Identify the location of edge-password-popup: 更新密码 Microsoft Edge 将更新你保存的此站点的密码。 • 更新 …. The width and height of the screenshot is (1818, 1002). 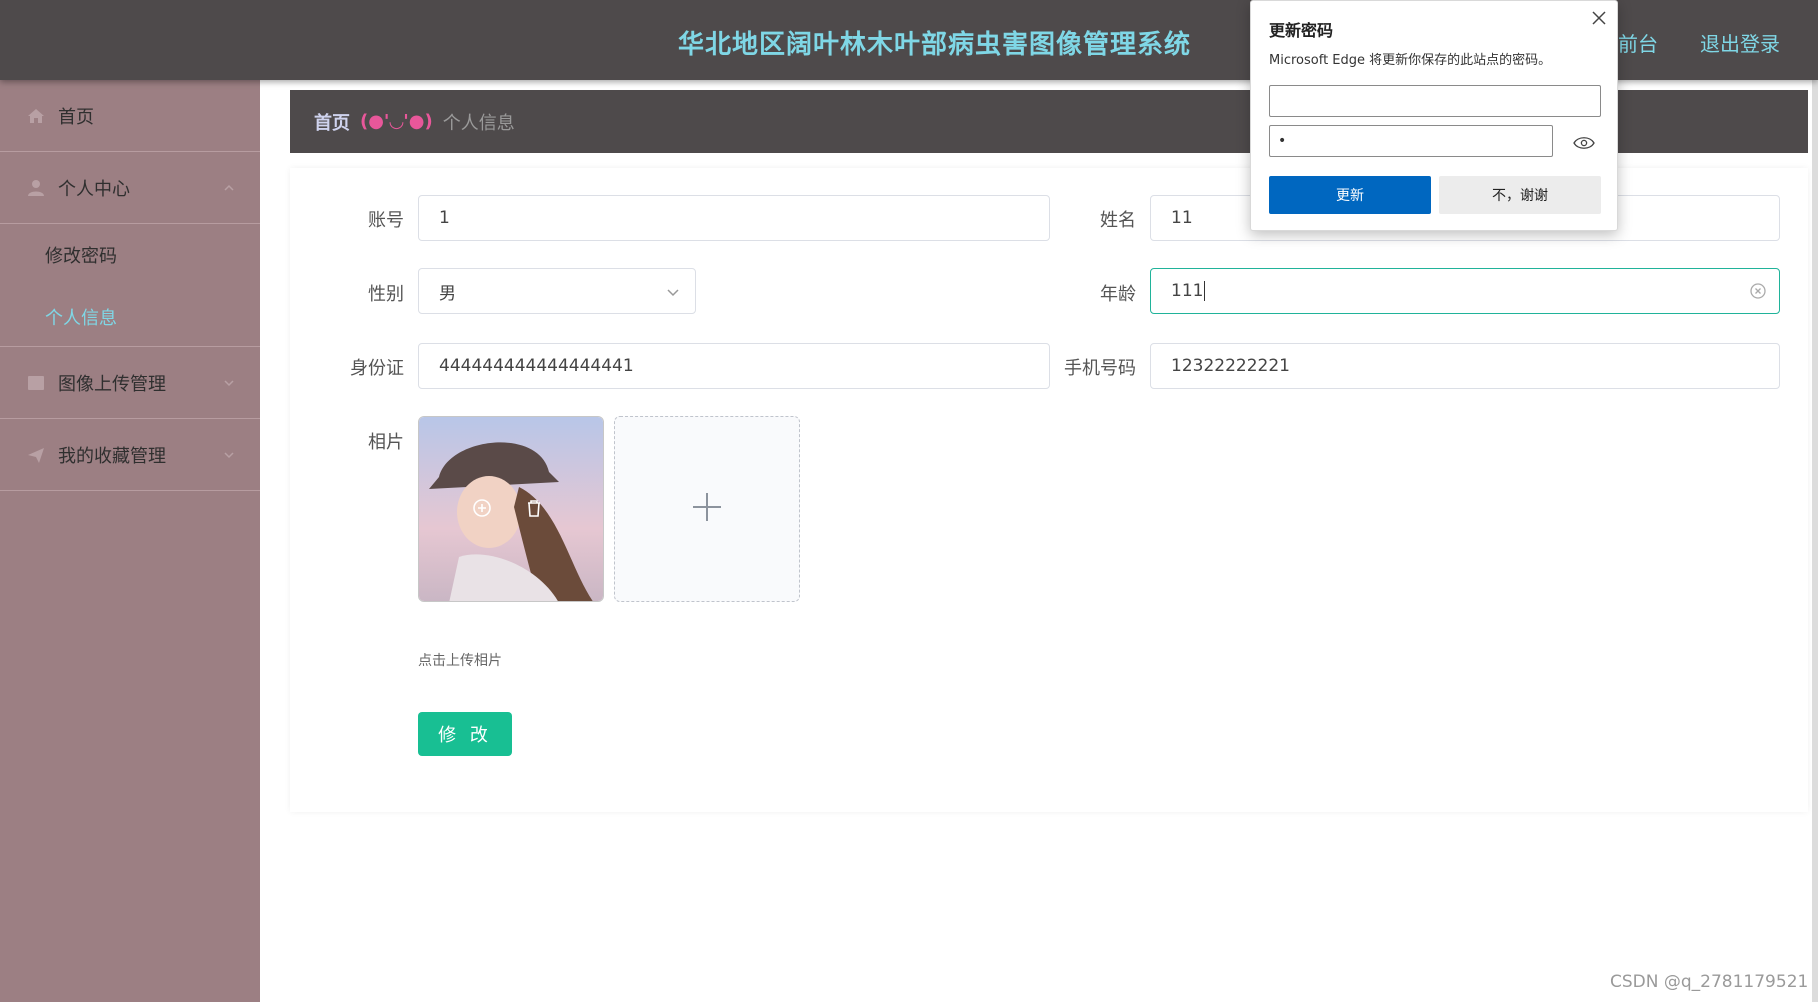
(1434, 115).